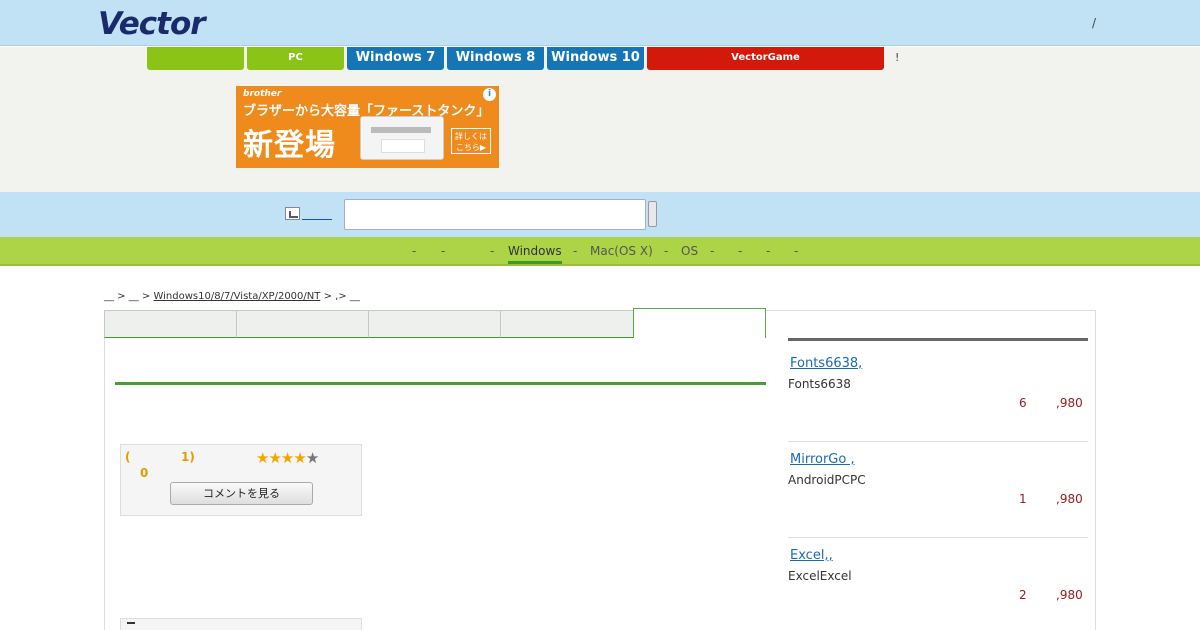  I want to click on section-divider, so click(440, 383).